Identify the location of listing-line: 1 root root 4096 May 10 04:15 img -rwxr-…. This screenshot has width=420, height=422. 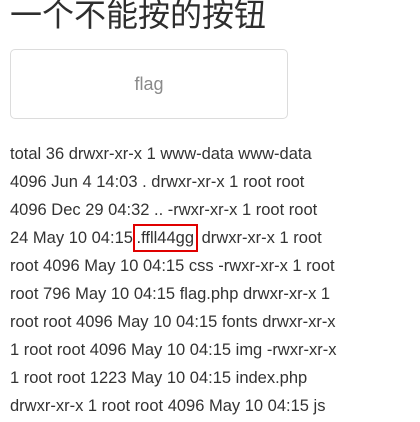
(173, 350).